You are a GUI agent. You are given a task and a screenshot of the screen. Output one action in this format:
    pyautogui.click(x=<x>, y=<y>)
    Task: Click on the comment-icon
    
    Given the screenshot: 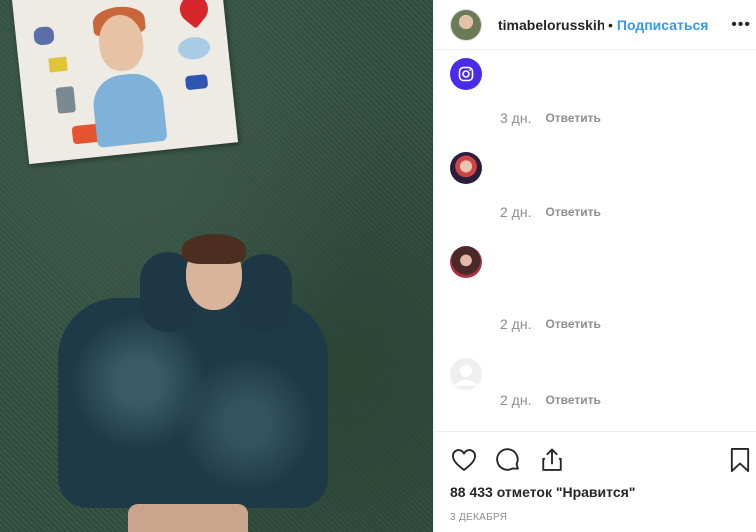 What is the action you would take?
    pyautogui.click(x=508, y=460)
    